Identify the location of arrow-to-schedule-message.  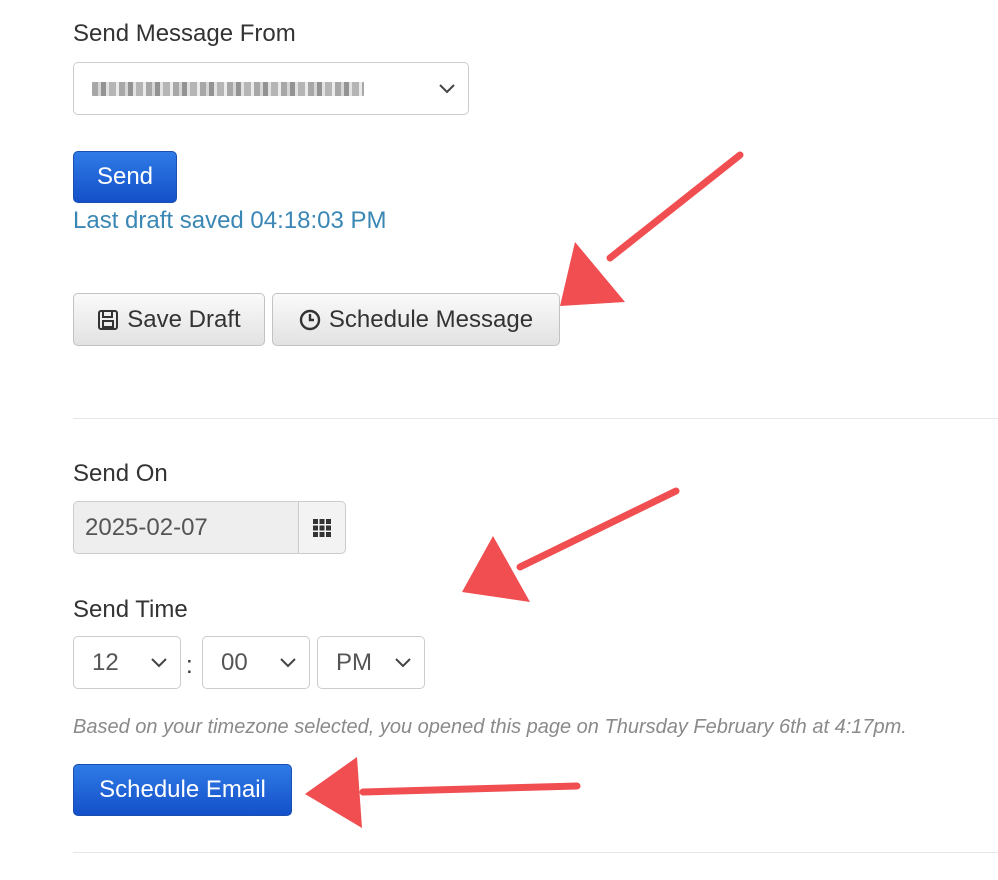
(675, 206).